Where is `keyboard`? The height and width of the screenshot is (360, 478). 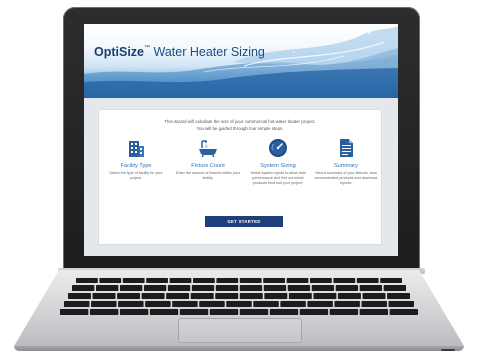 keyboard is located at coordinates (239, 296).